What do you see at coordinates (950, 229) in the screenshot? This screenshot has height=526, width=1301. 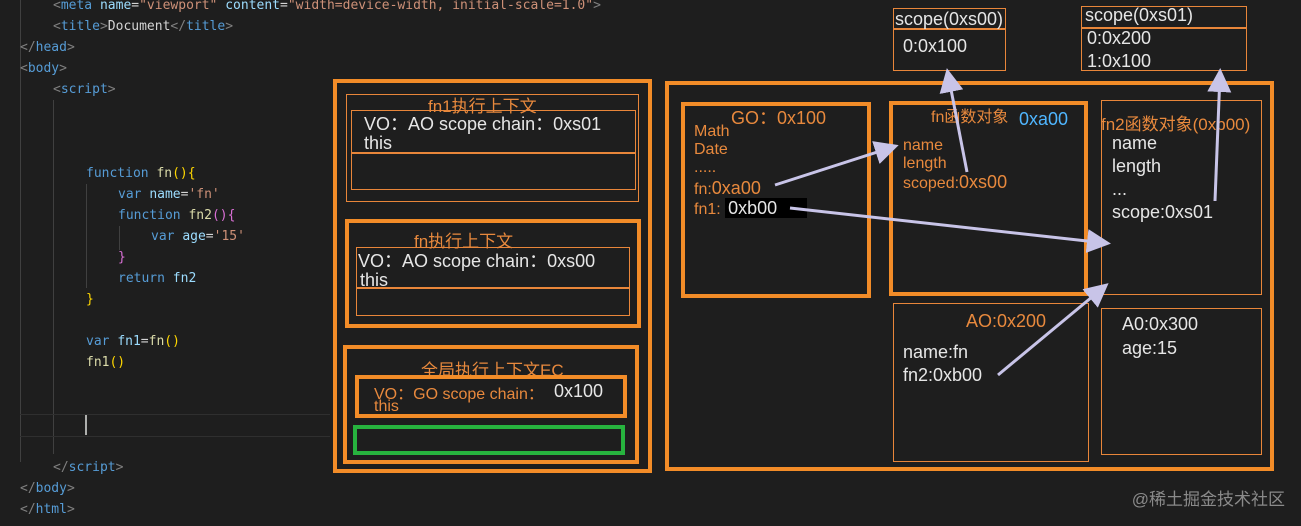 I see `arrow-go-fn1-to-fn2-object` at bounding box center [950, 229].